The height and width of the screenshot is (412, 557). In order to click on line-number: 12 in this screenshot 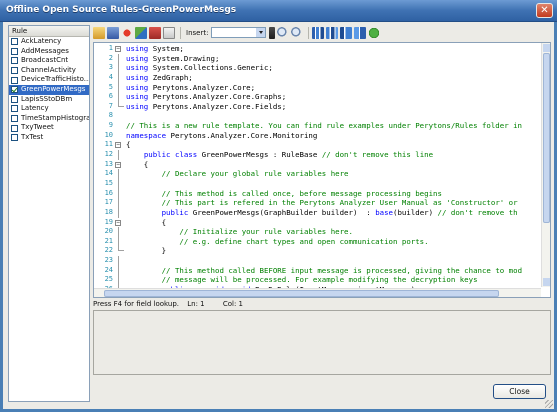, I will do `click(108, 154)`.